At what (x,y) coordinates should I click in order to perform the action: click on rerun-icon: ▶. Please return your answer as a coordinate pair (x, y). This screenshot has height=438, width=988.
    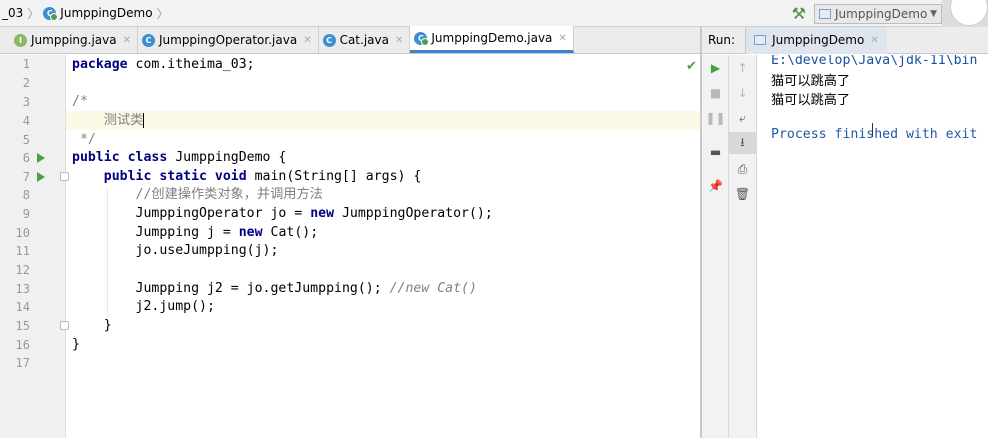
    Looking at the image, I should click on (715, 68).